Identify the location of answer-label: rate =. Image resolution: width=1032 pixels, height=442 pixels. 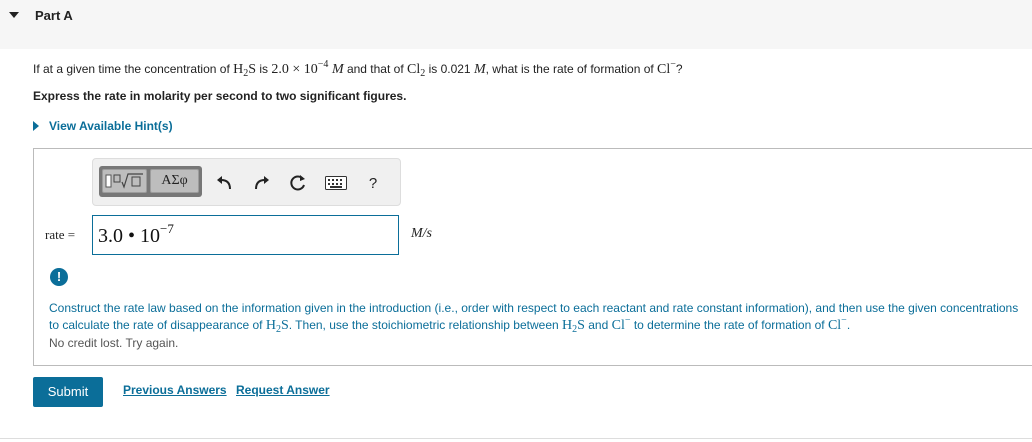
(60, 234).